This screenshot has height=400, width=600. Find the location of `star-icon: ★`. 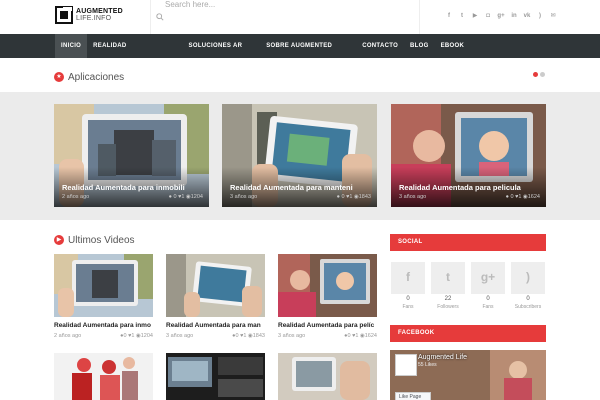

star-icon: ★ is located at coordinates (59, 77).